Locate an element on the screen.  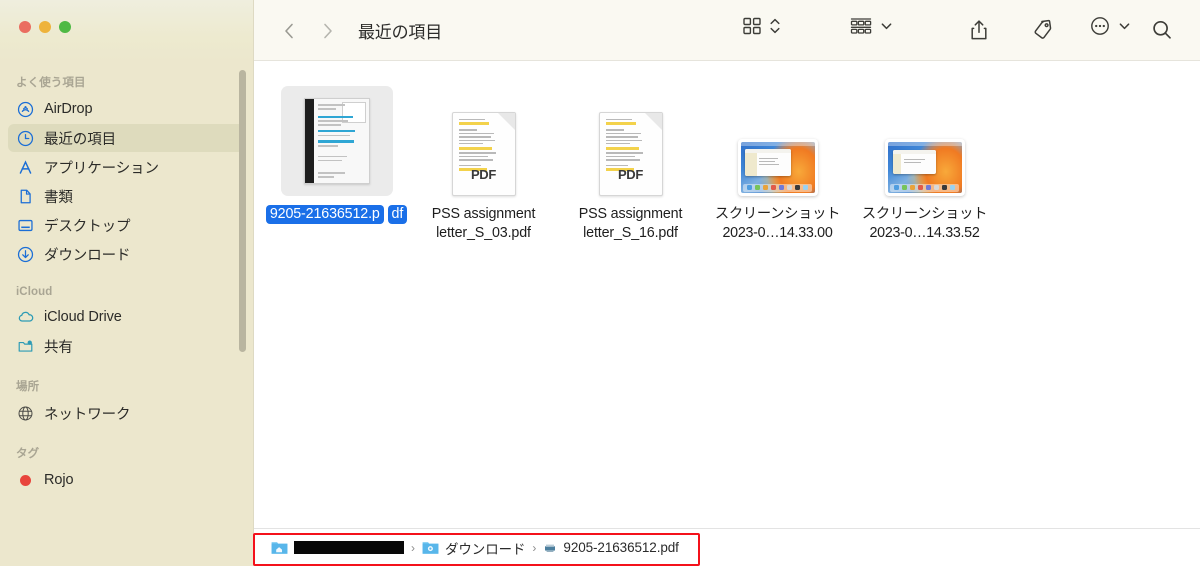
sidebar-item-label: AirDrop is located at coordinates (68, 109).